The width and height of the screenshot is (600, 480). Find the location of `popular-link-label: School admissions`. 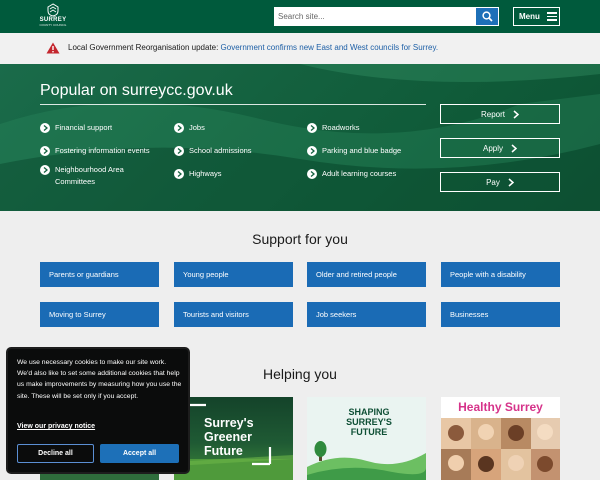

popular-link-label: School admissions is located at coordinates (220, 150).